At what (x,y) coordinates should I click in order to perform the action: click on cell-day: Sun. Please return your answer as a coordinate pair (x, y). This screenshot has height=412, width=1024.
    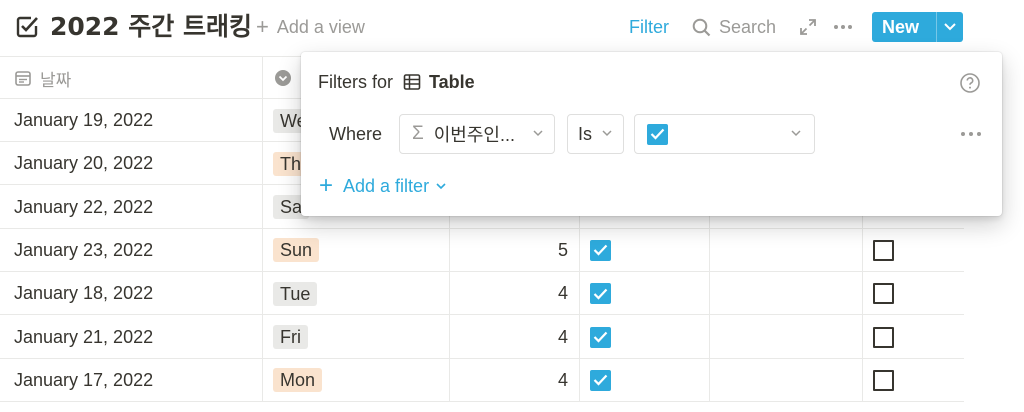
    Looking at the image, I should click on (296, 250).